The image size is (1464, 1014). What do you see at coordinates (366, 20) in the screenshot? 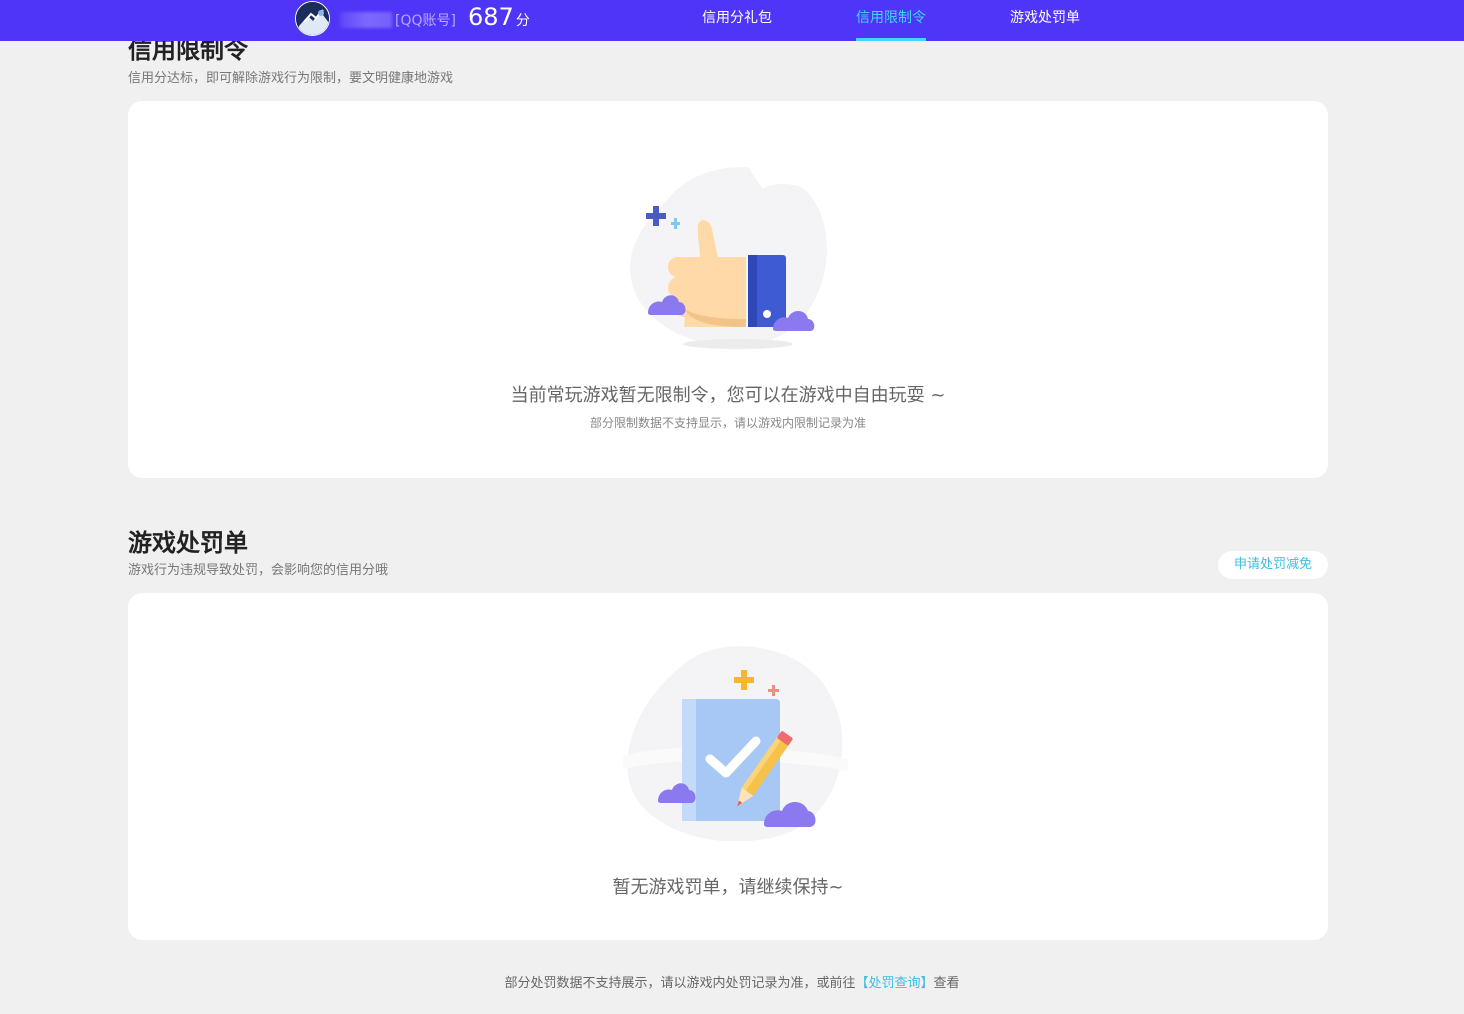
I see `username-blurred` at bounding box center [366, 20].